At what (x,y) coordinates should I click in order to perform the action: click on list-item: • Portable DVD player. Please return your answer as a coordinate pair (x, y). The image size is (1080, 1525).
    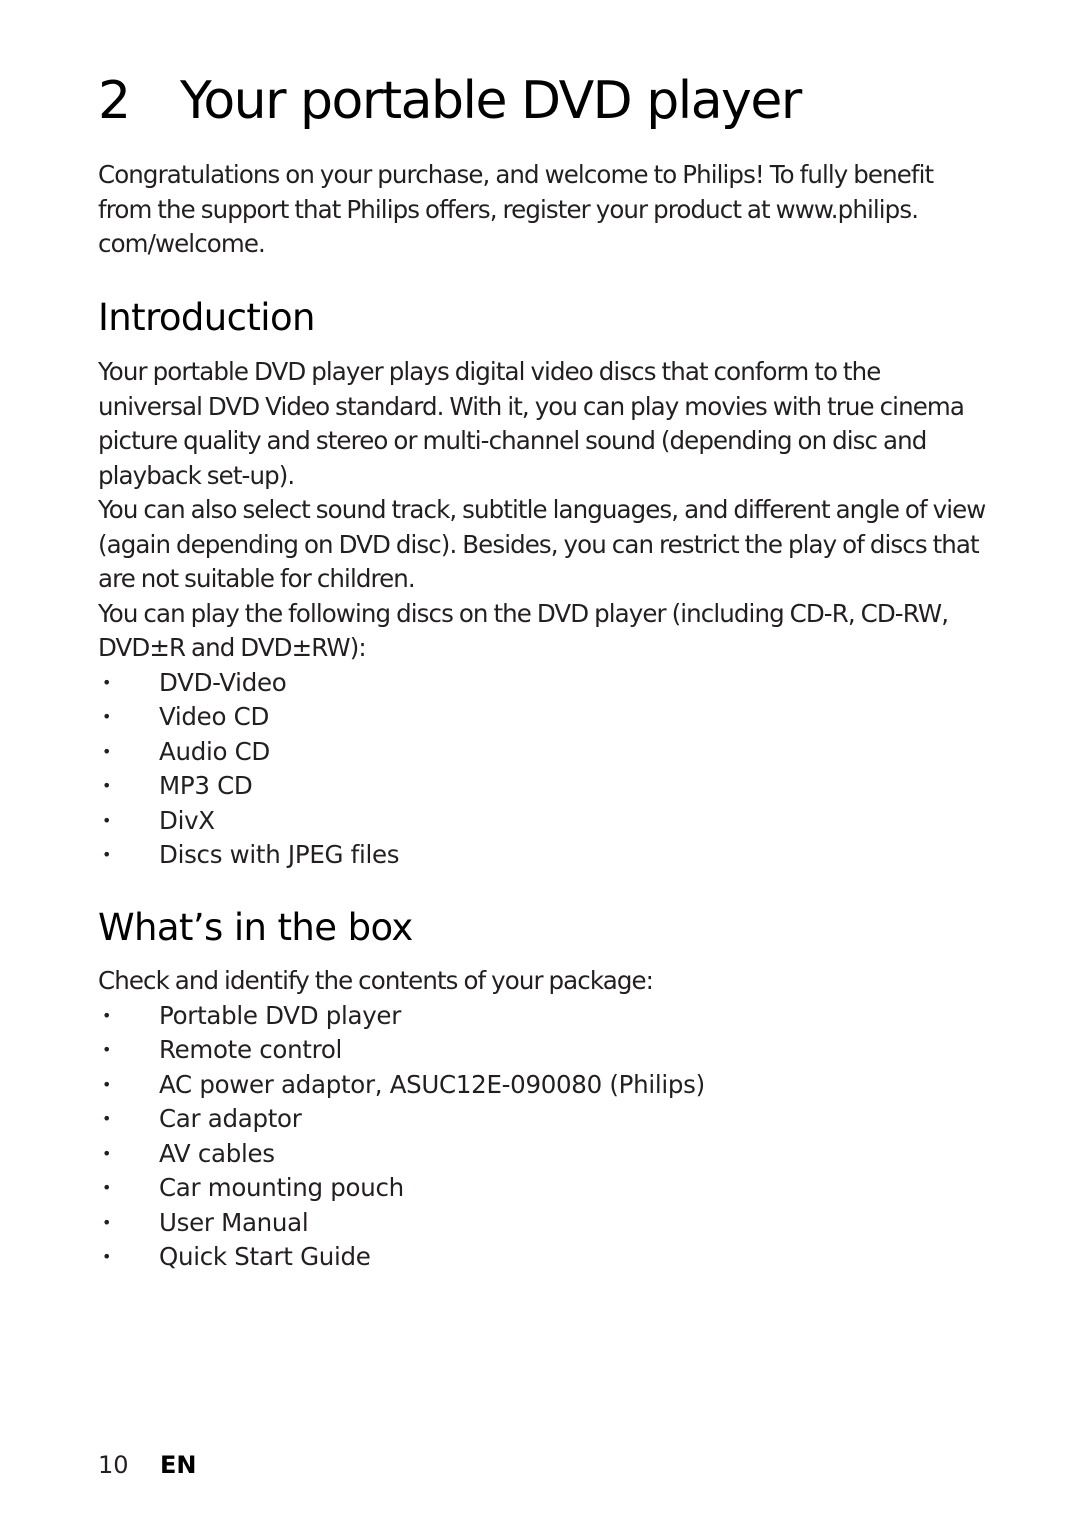
    Looking at the image, I should click on (543, 1016).